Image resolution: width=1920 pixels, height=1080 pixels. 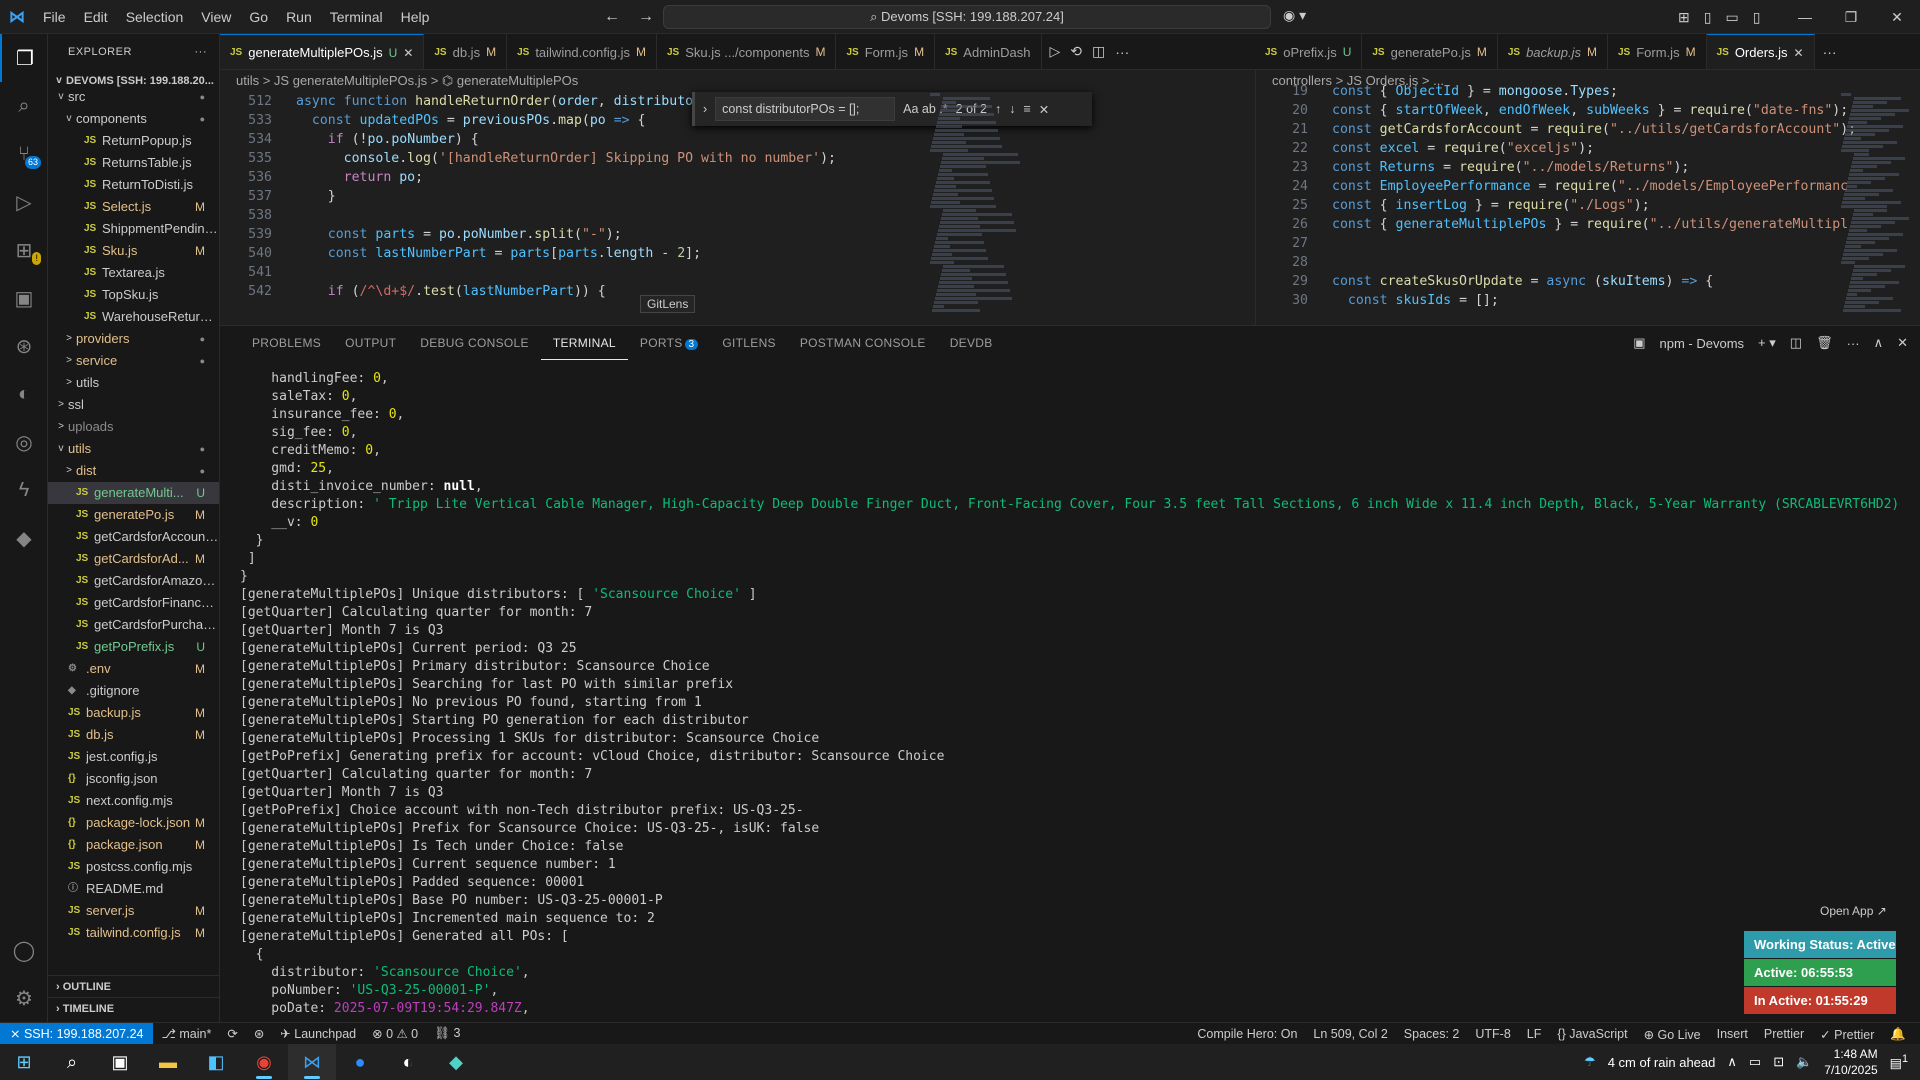 I want to click on clock: 1:48 AM 7/10/2025, so click(x=1850, y=1062).